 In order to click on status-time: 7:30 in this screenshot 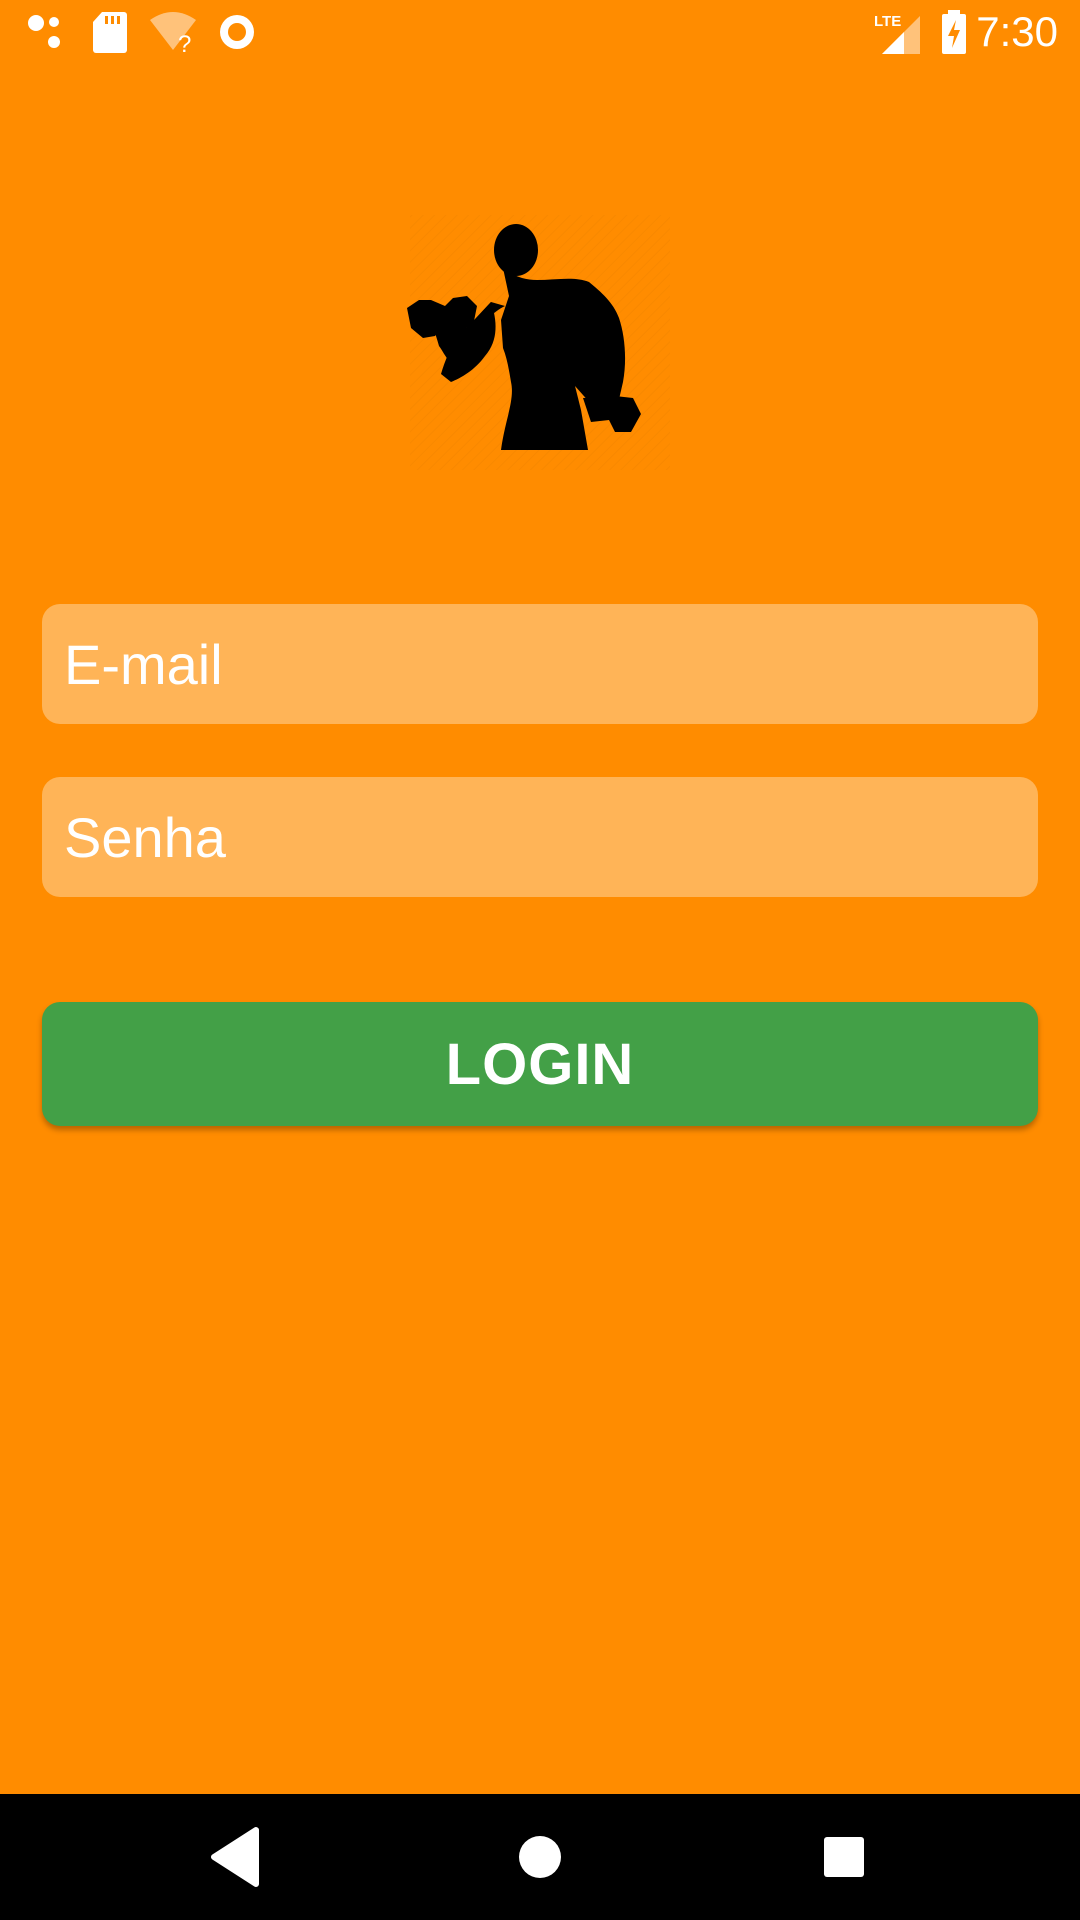, I will do `click(1017, 31)`.